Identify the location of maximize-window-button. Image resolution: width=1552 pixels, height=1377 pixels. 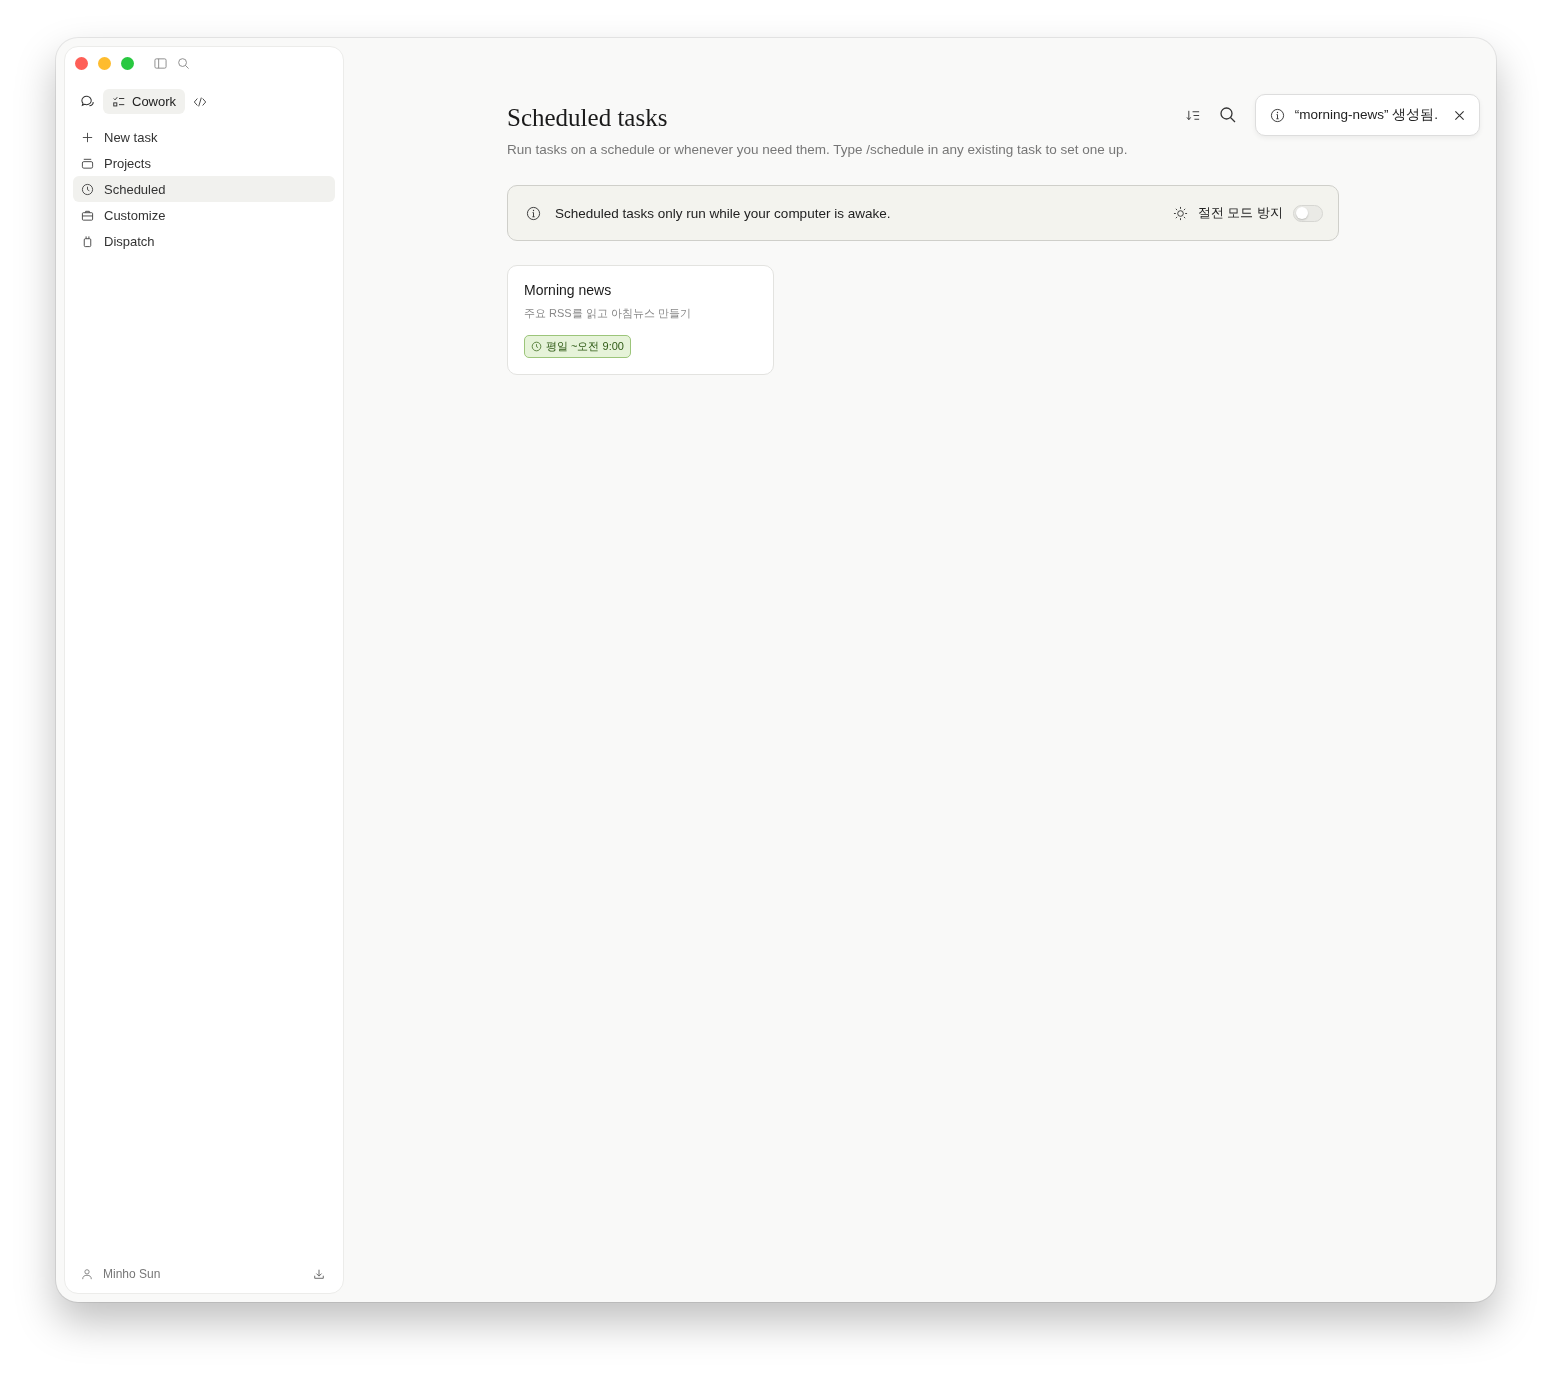
(127, 63).